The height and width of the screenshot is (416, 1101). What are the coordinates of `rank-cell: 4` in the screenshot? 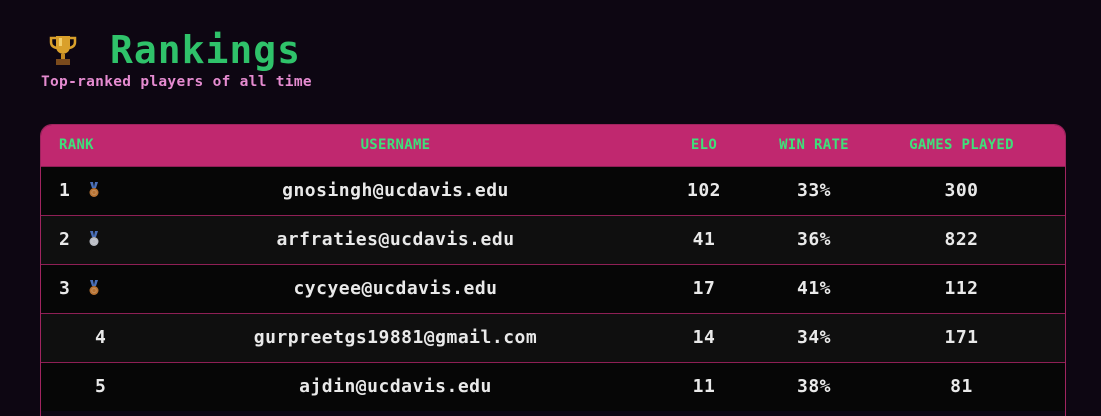 It's located at (97, 337).